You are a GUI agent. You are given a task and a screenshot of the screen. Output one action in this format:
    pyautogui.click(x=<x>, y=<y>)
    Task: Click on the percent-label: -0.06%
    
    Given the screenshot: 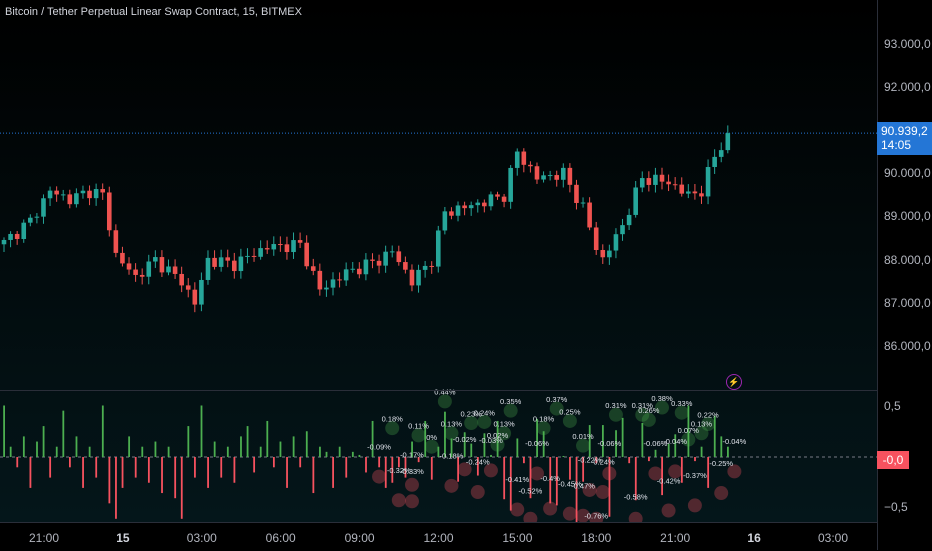 What is the action you would take?
    pyautogui.click(x=537, y=443)
    